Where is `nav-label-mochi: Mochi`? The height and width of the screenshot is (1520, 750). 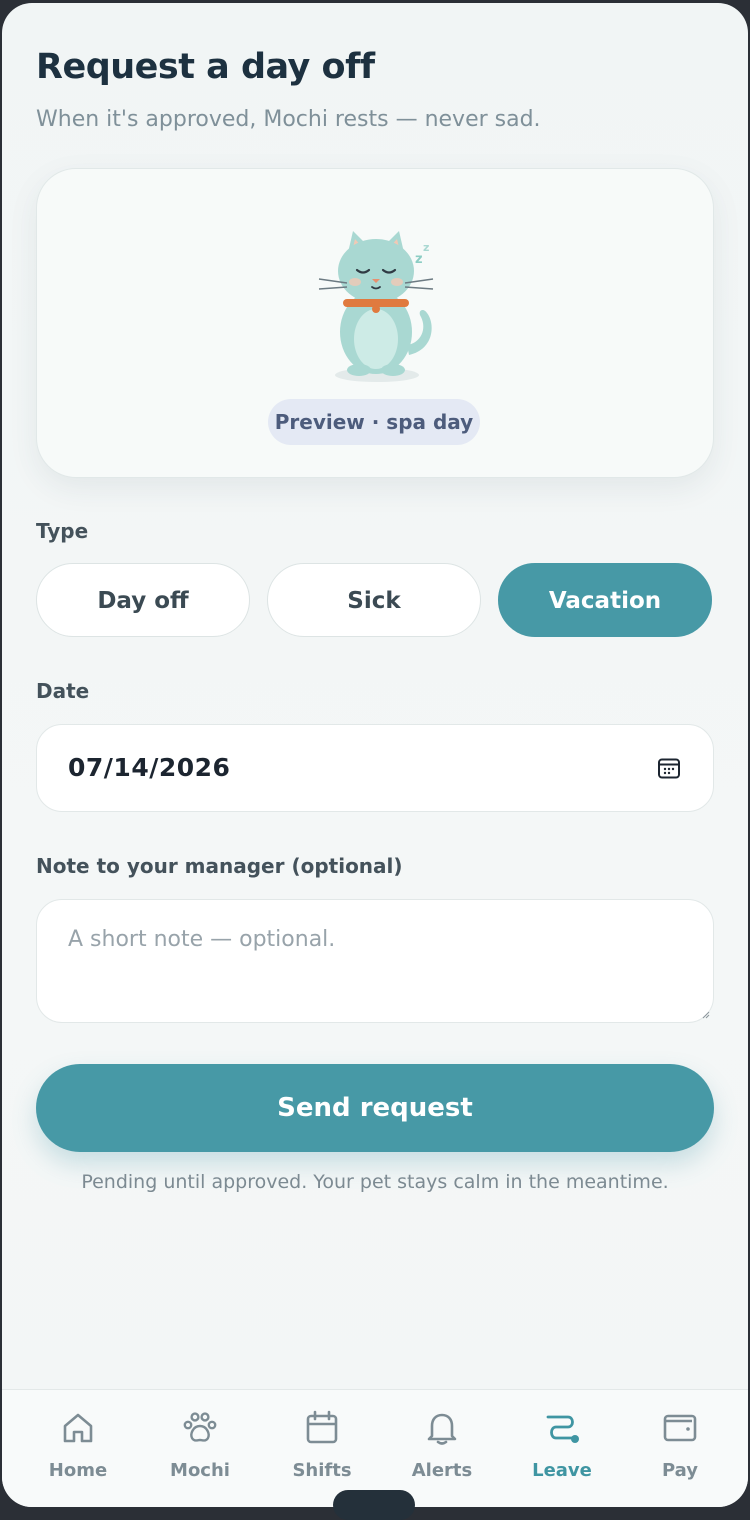 nav-label-mochi: Mochi is located at coordinates (200, 1470).